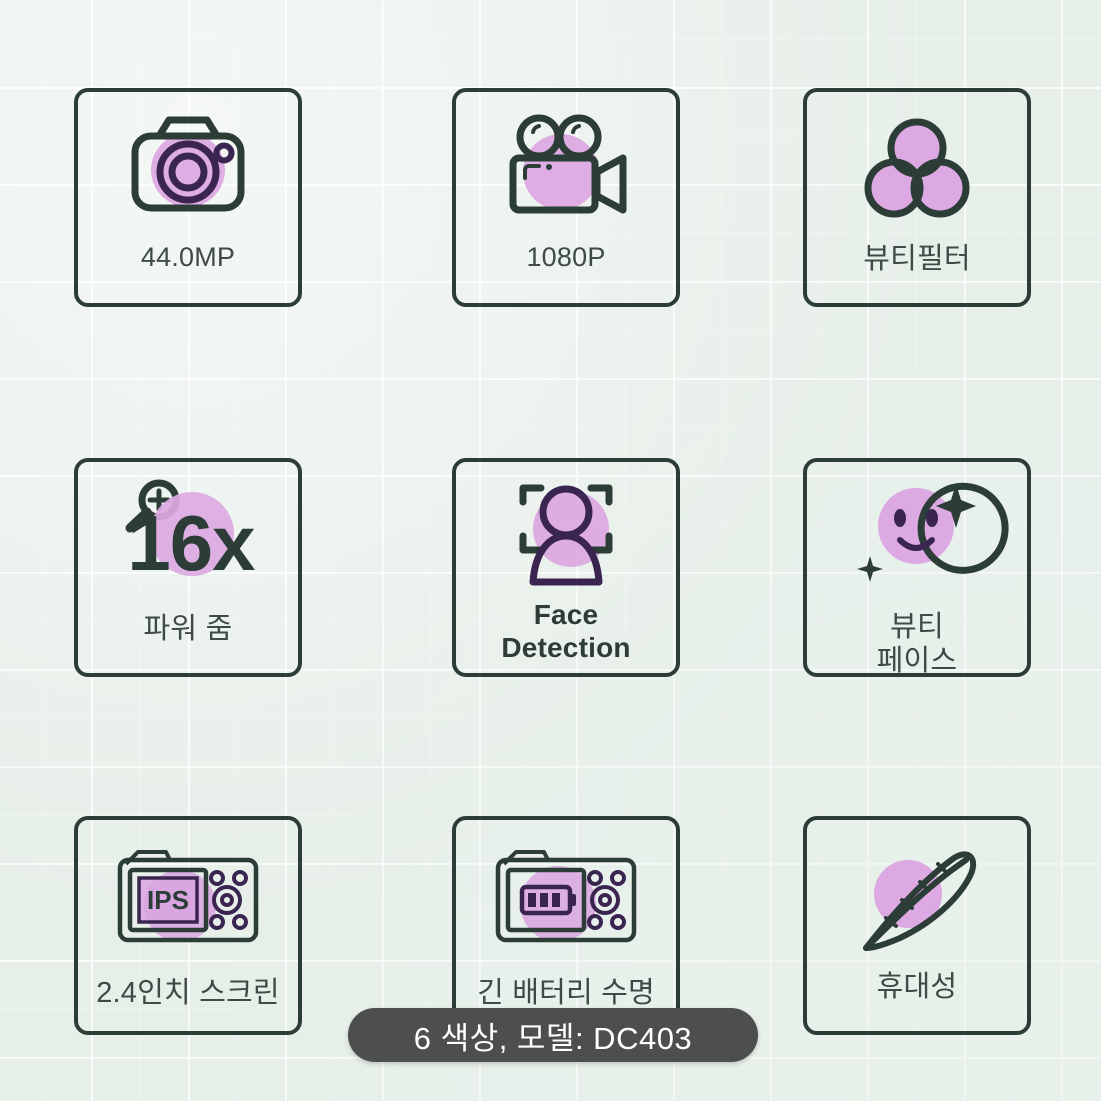  What do you see at coordinates (188, 629) in the screenshot?
I see `feature-label: 파워 줌` at bounding box center [188, 629].